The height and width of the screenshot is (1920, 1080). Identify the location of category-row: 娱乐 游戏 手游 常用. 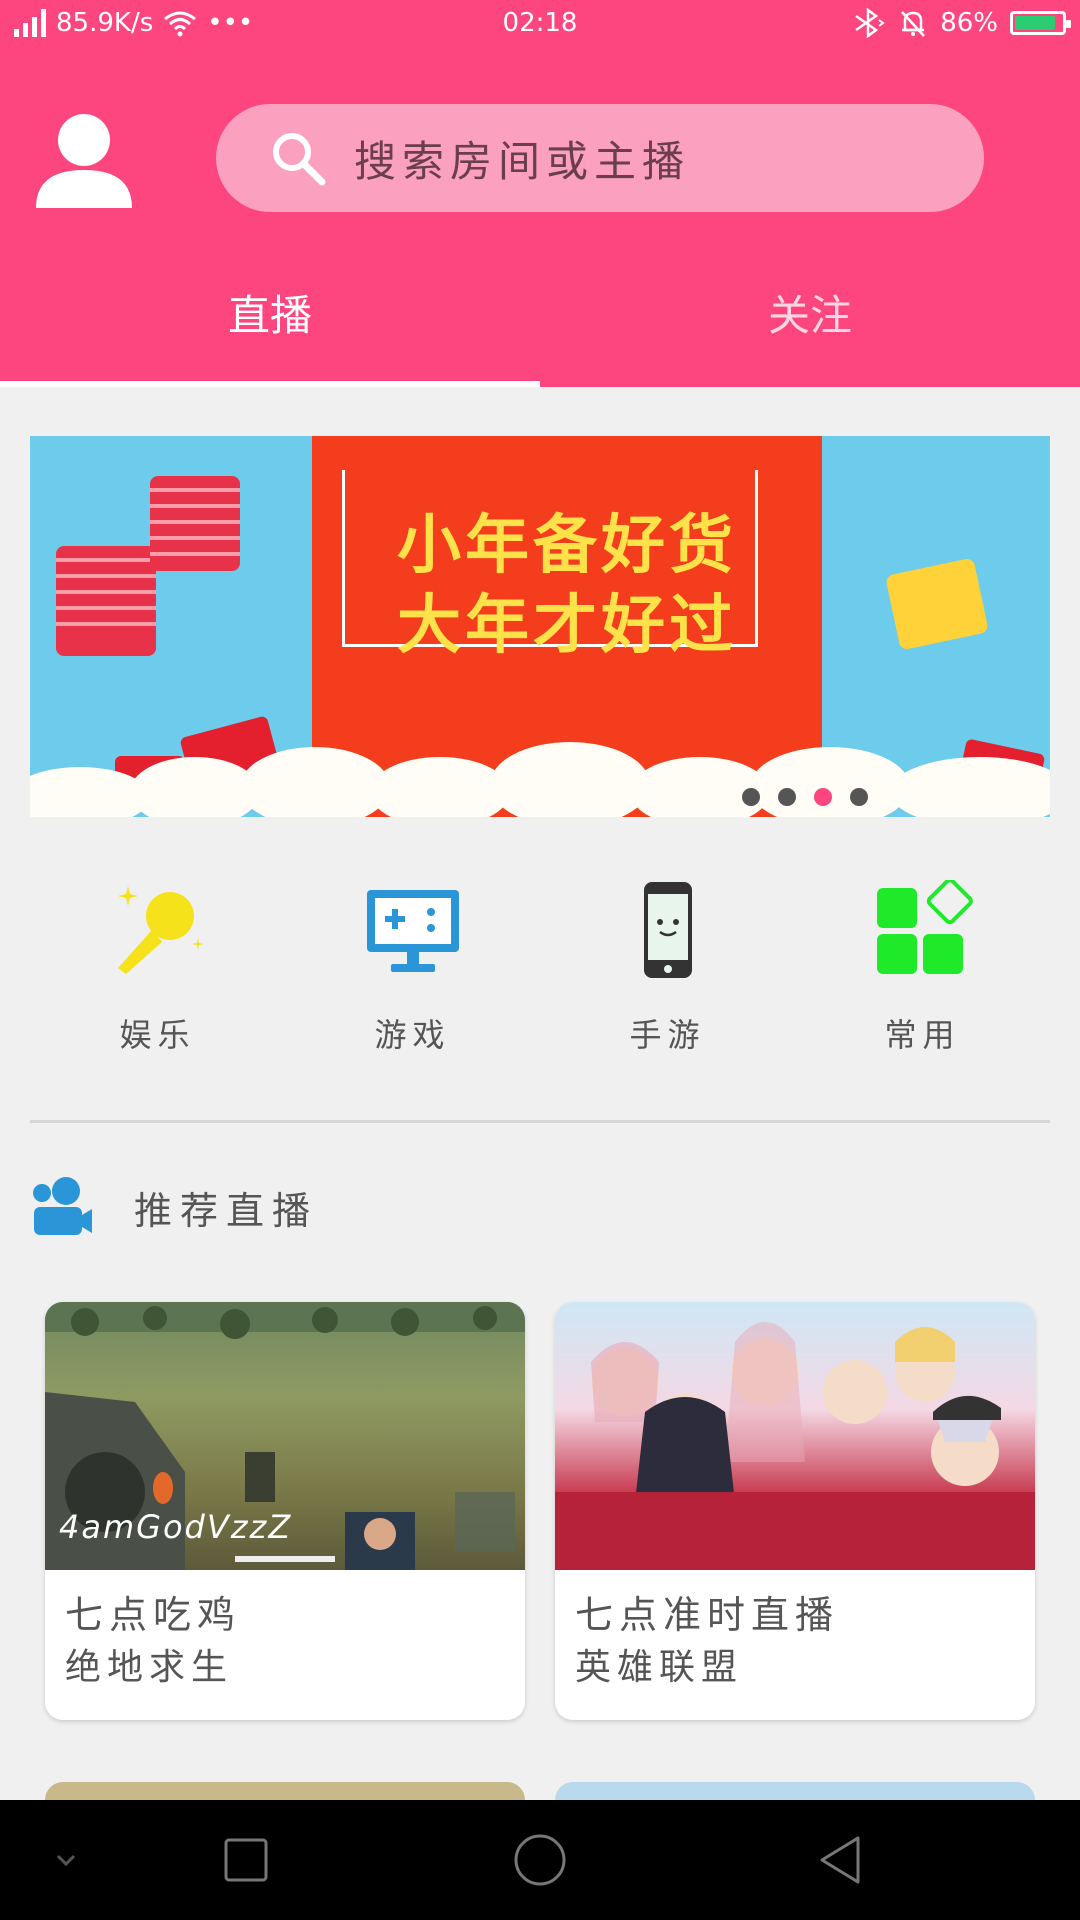
(540, 980).